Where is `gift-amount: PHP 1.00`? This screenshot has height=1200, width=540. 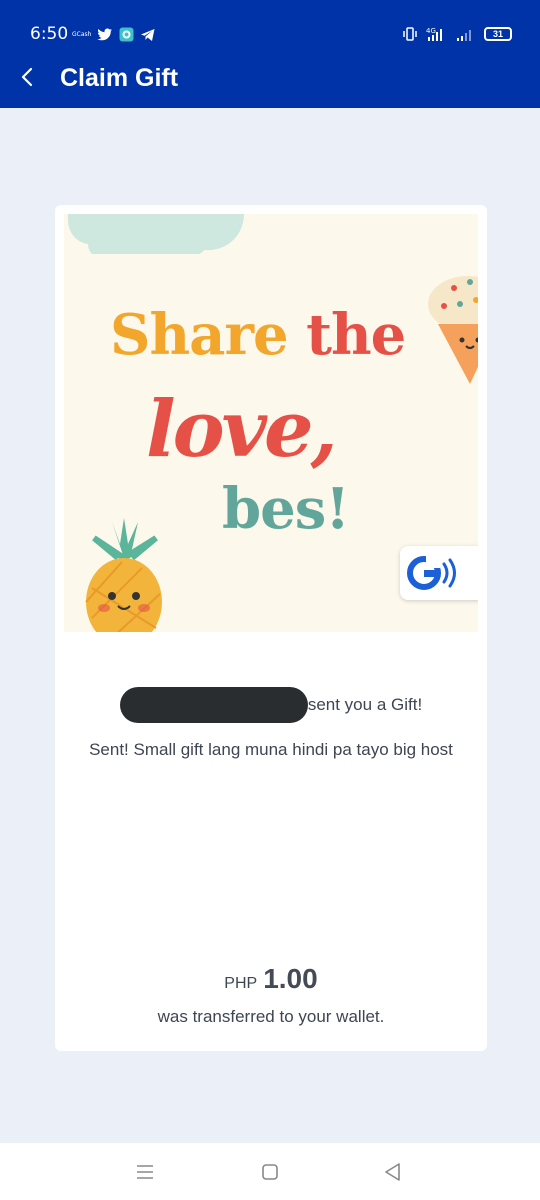 gift-amount: PHP 1.00 is located at coordinates (271, 979).